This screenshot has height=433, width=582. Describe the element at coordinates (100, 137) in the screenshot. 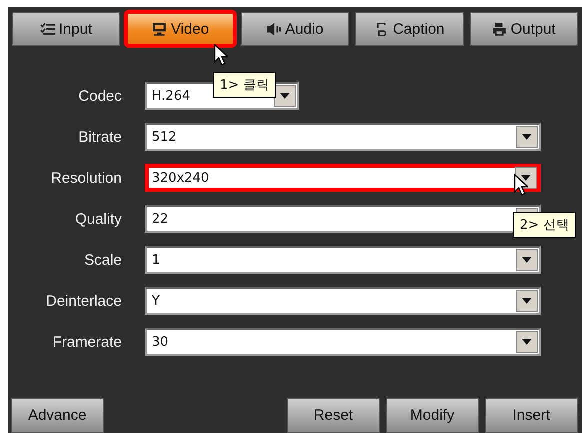

I see `field-label: Bitrate` at that location.